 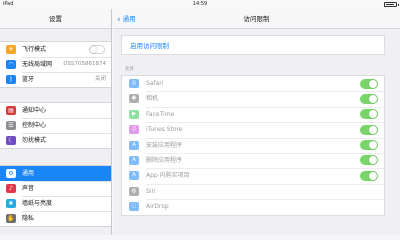 What do you see at coordinates (11, 110) in the screenshot?
I see `notification-icon: ▤` at bounding box center [11, 110].